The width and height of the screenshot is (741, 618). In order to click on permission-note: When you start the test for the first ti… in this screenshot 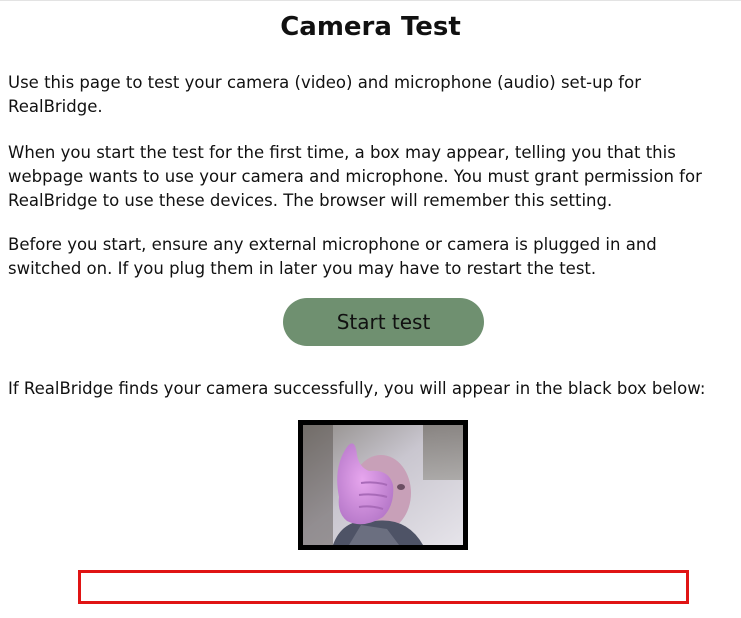, I will do `click(355, 176)`.